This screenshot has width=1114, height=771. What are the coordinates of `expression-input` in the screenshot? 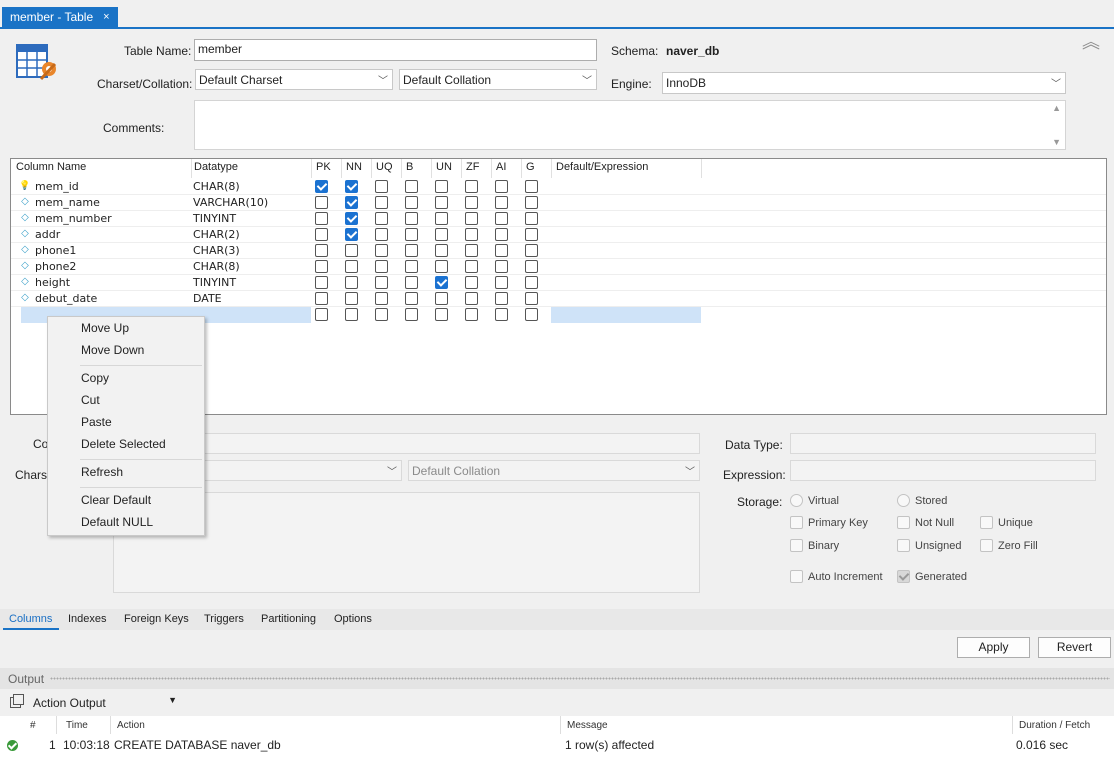 It's located at (943, 470).